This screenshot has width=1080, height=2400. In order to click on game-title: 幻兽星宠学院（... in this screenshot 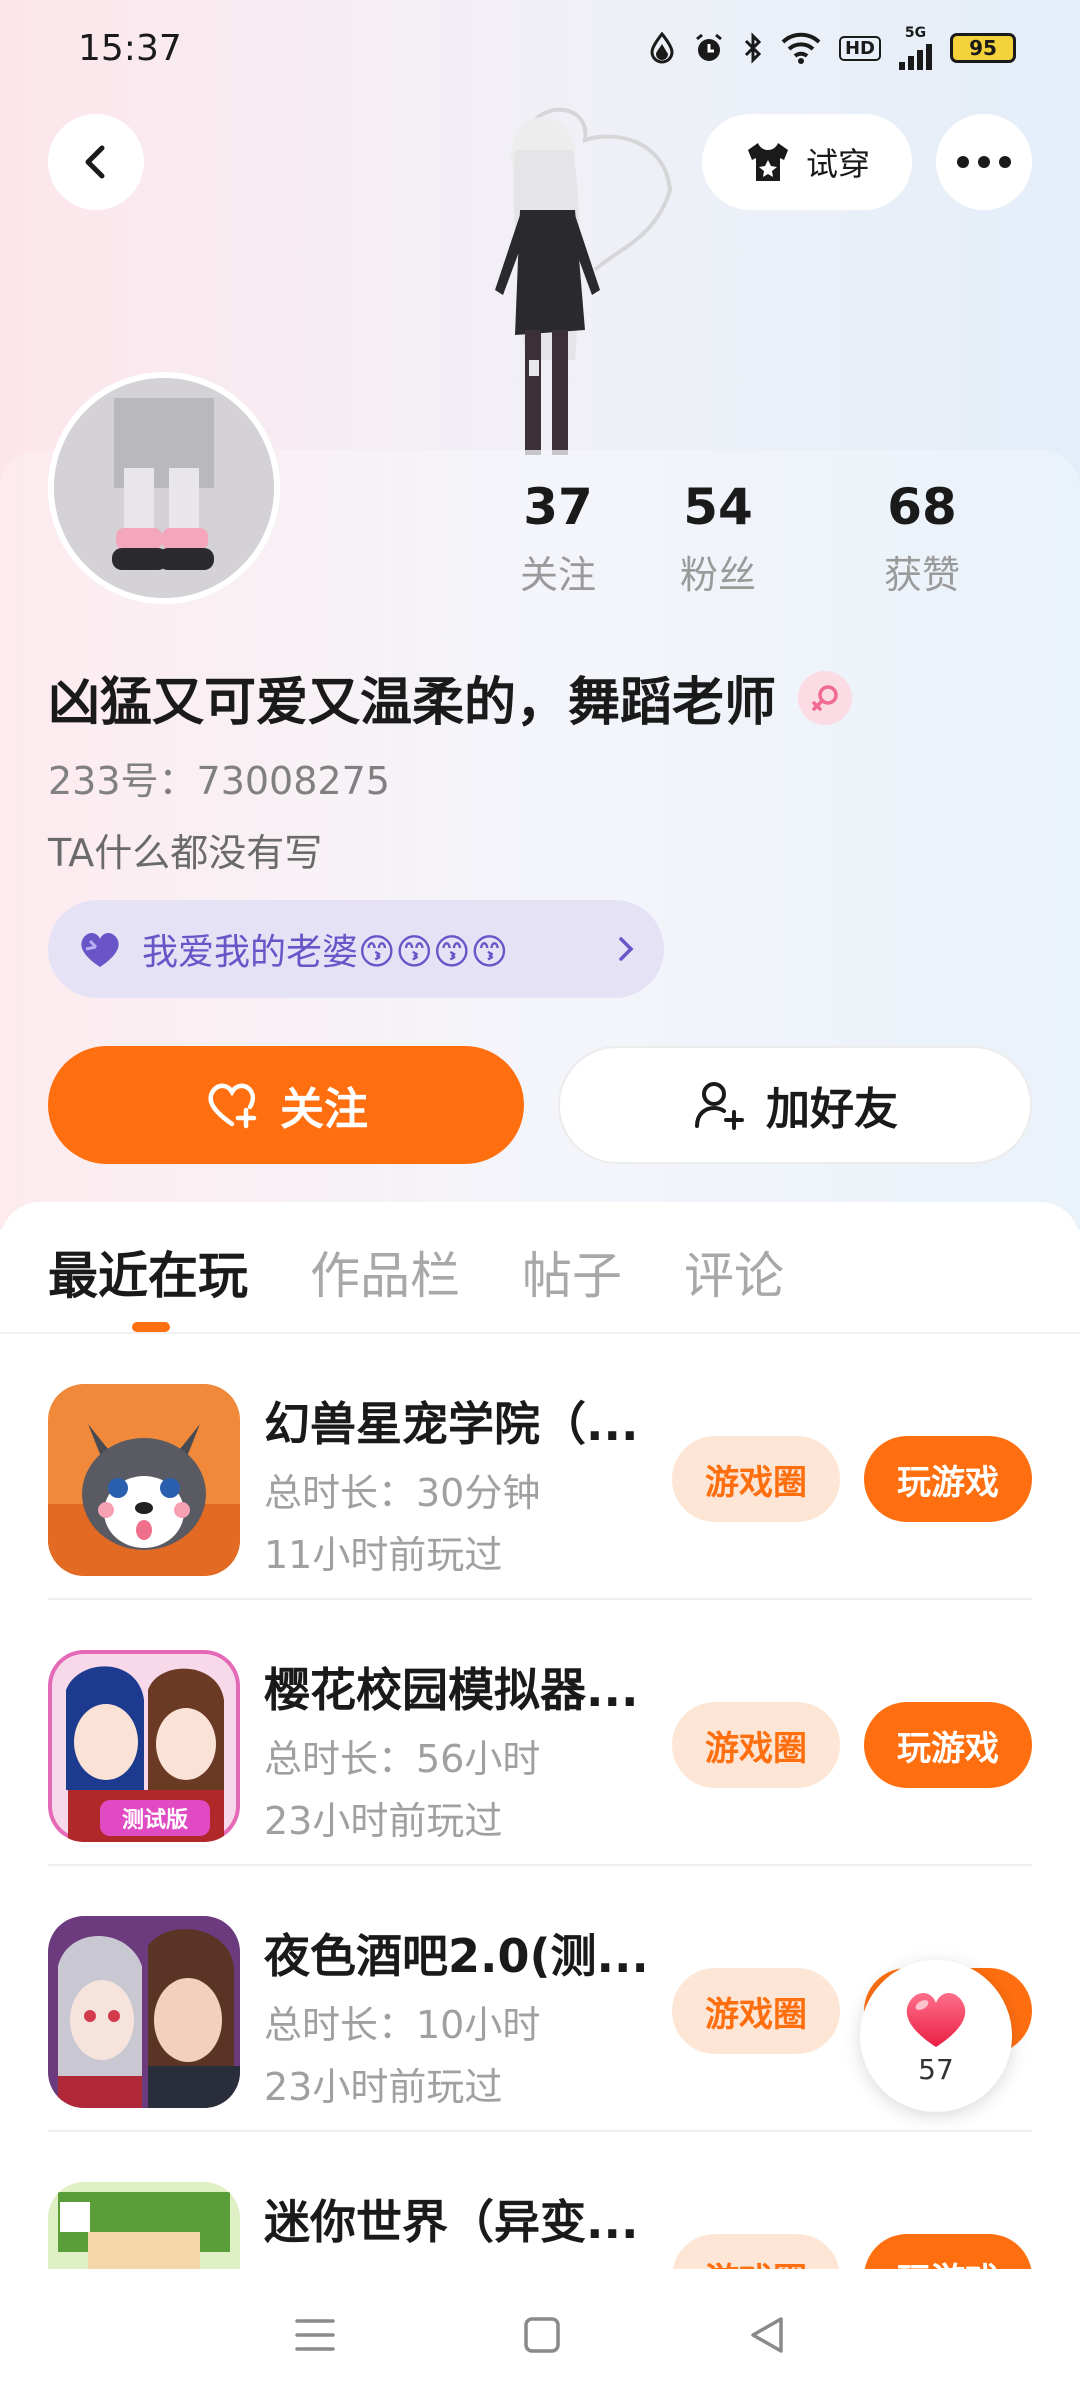, I will do `click(451, 1424)`.